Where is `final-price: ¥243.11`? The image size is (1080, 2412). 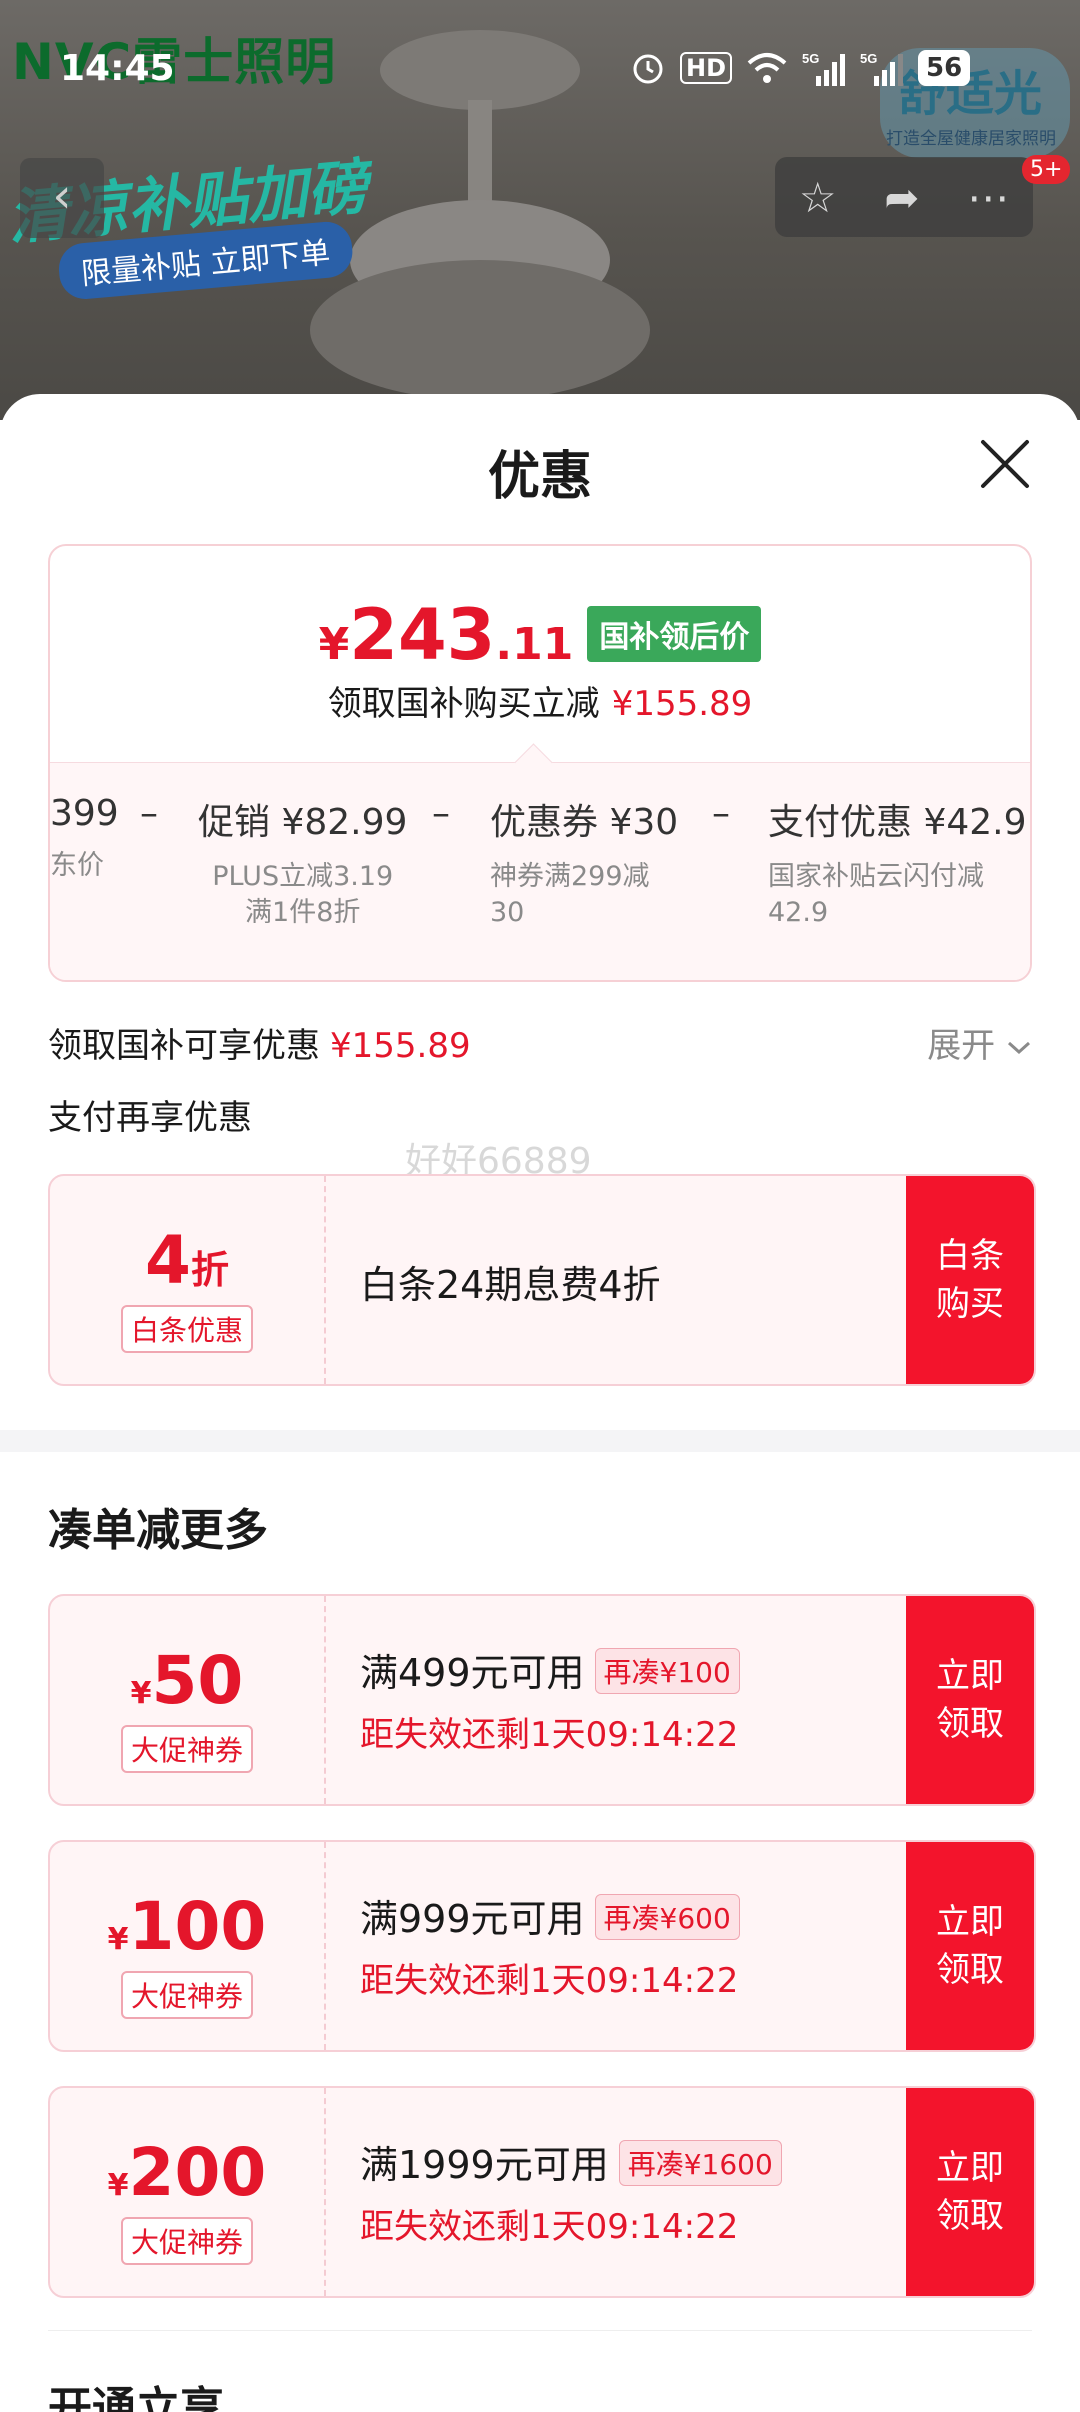
final-price: ¥243.11 is located at coordinates (446, 635).